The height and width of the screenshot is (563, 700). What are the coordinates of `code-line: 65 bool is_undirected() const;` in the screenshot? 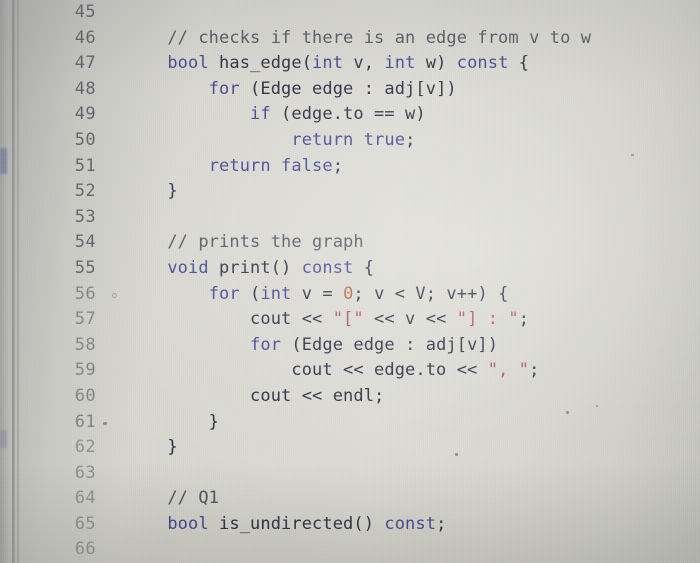 It's located at (350, 525).